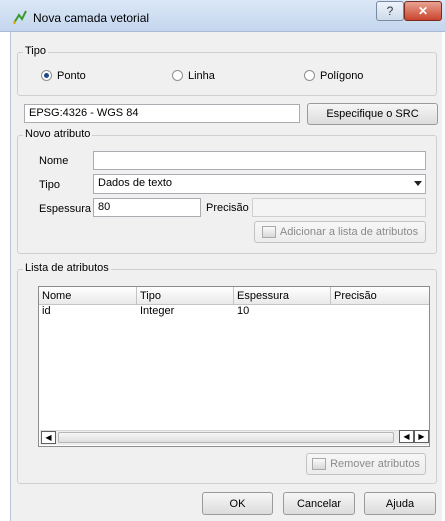 The height and width of the screenshot is (521, 445). Describe the element at coordinates (339, 207) in the screenshot. I see `precisao-input` at that location.